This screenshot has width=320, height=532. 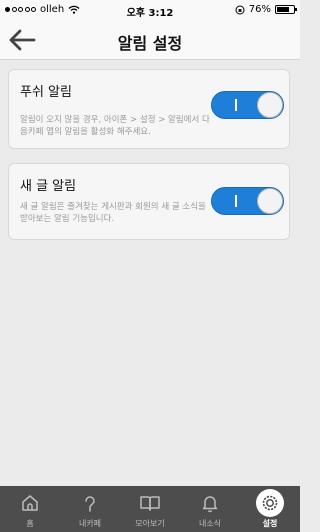 I want to click on book-icon, so click(x=150, y=503).